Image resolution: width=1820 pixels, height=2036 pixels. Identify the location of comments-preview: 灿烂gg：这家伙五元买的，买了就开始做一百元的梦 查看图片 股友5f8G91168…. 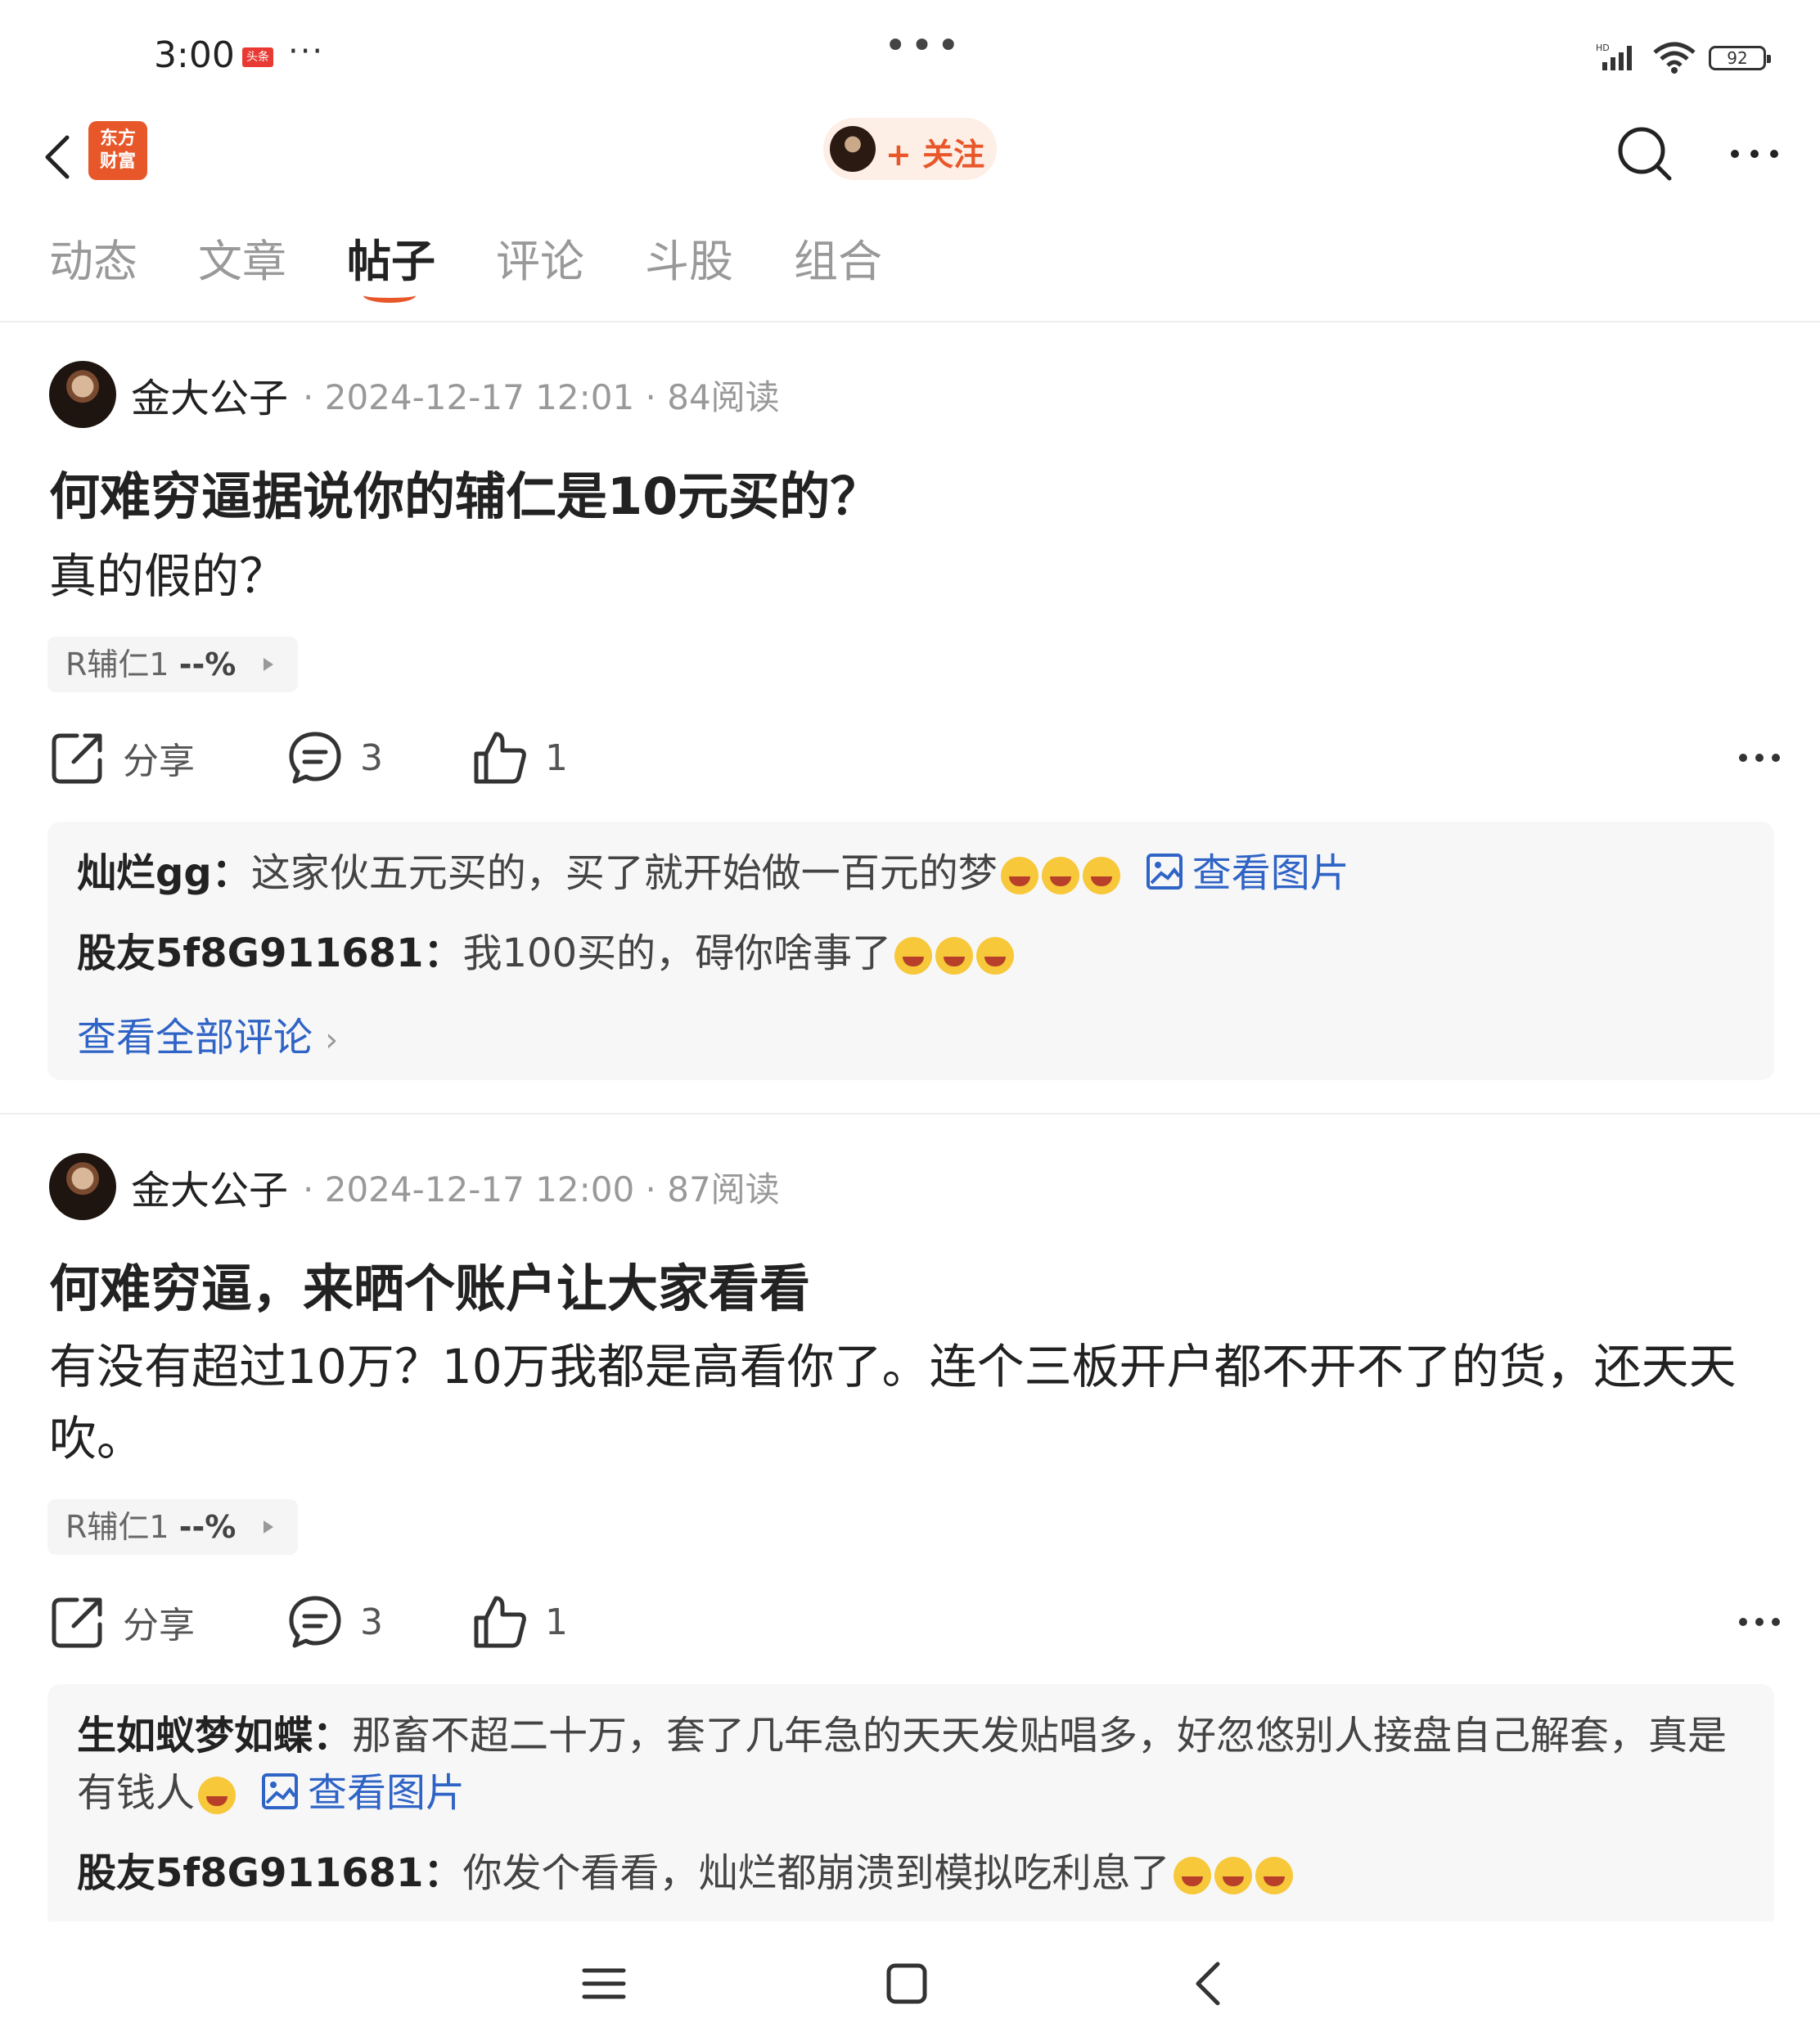
(911, 951).